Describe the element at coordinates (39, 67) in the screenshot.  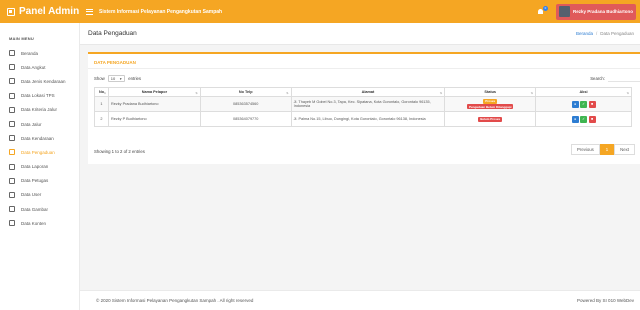
I see `sidebar-item-data-angkut: Data Angkut` at that location.